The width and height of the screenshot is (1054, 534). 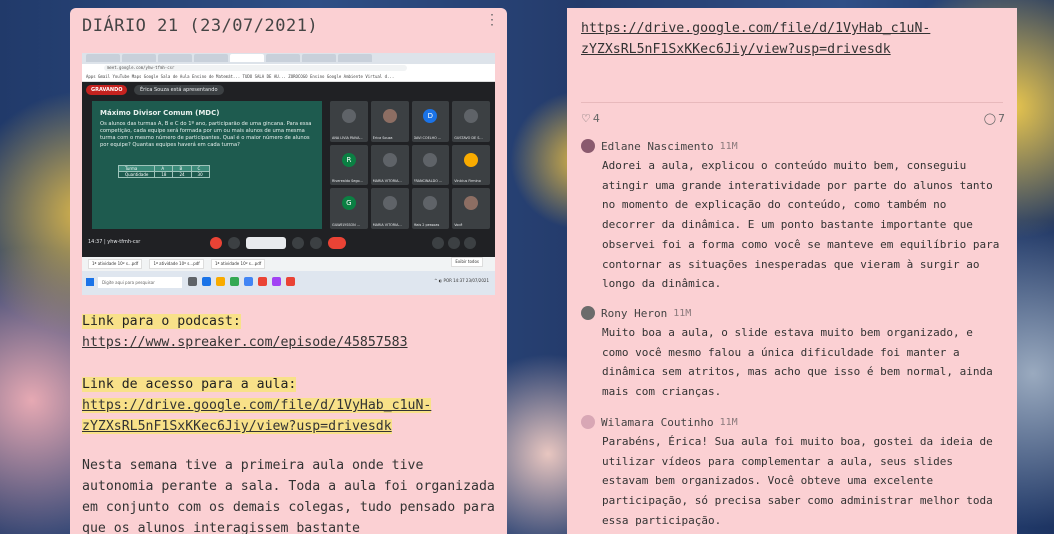 What do you see at coordinates (458, 225) in the screenshot?
I see `participant-name: Você` at bounding box center [458, 225].